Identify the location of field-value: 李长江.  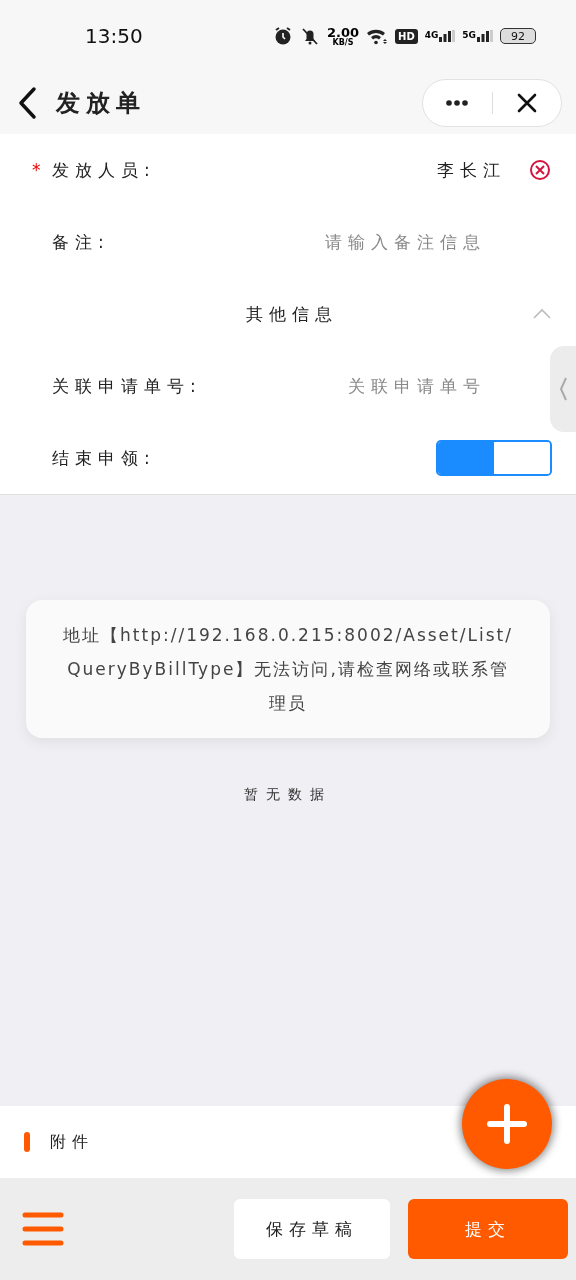
(471, 170).